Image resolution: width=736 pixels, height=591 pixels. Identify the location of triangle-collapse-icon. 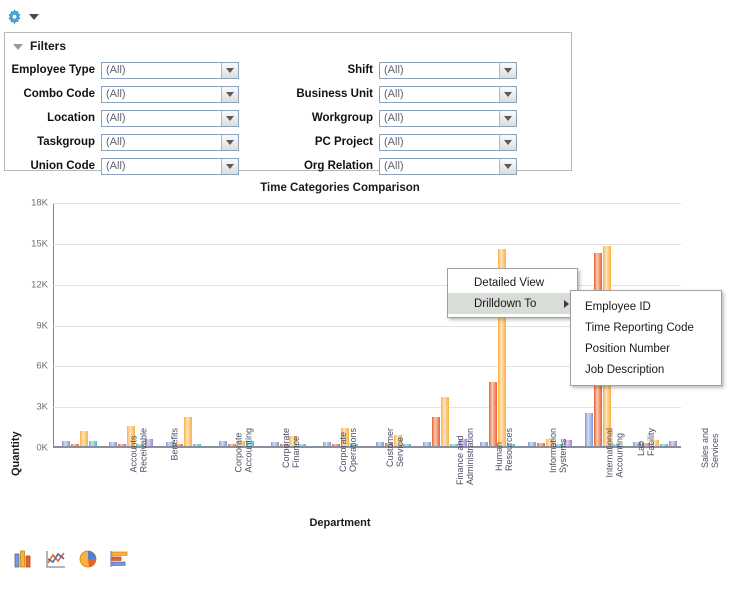
(18, 46).